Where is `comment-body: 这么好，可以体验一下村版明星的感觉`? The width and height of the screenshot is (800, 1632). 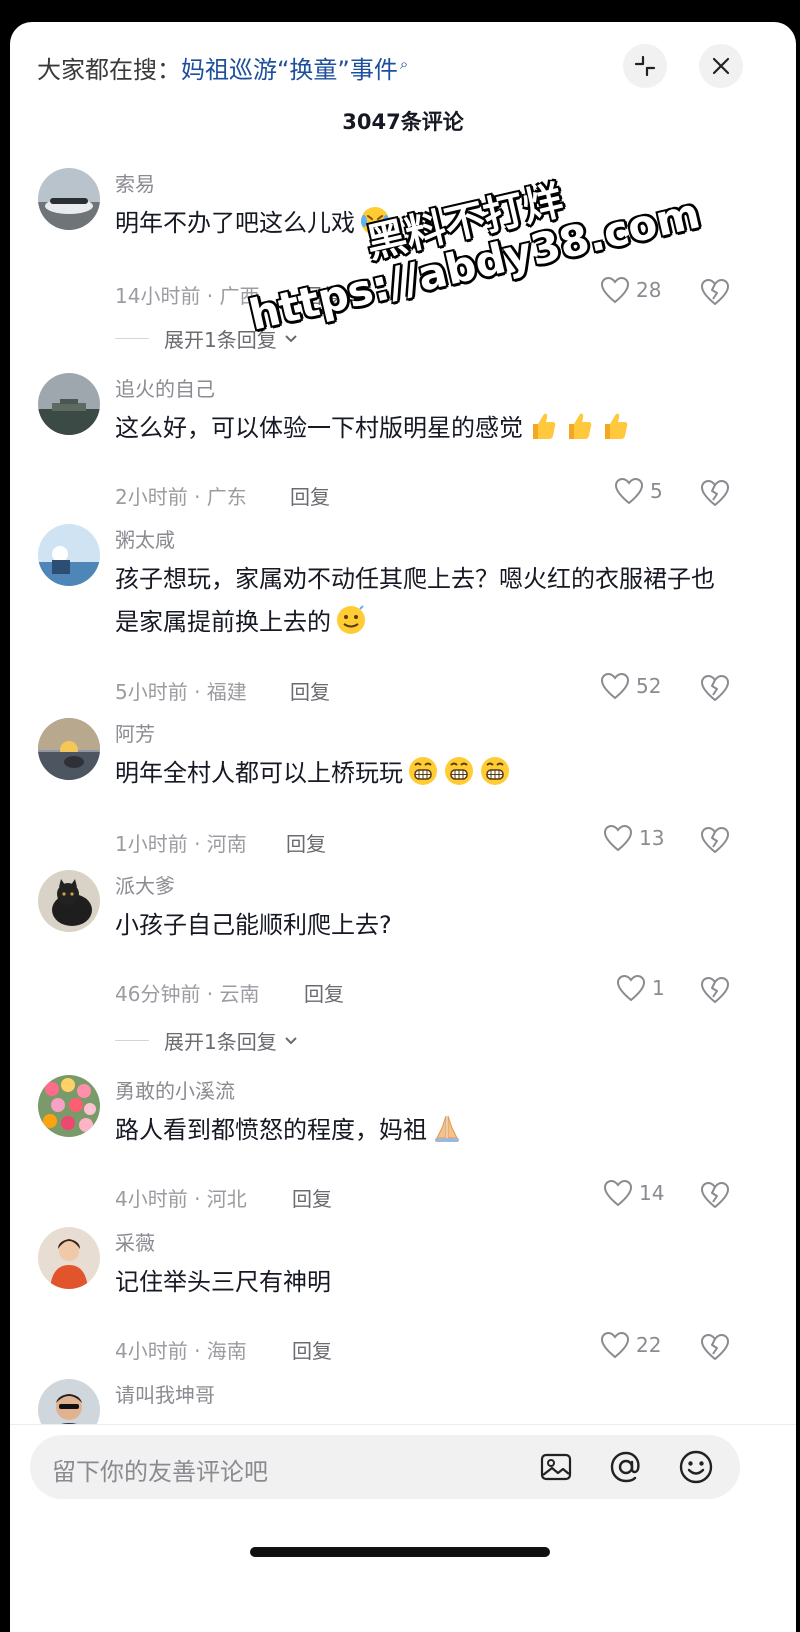
comment-body: 这么好，可以体验一下村版明星的感觉 is located at coordinates (319, 428).